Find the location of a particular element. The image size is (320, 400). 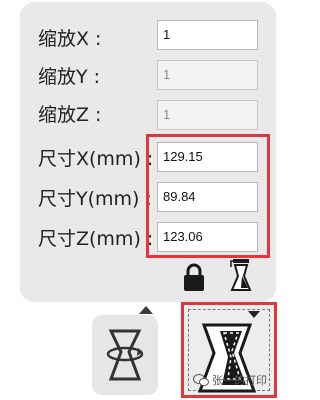

uniform-scale-icon is located at coordinates (241, 275).